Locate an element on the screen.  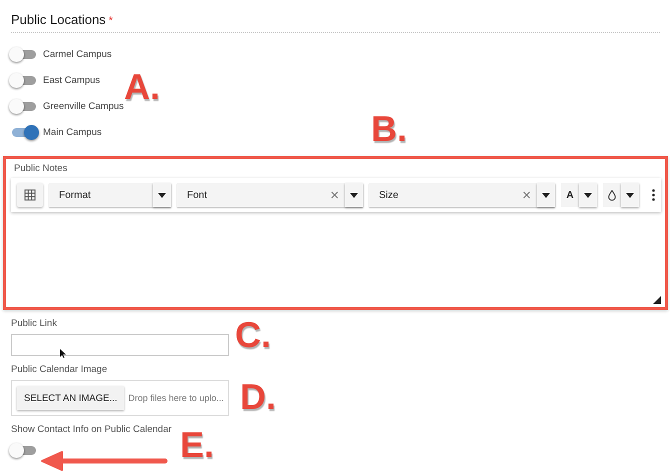
toggle-label: East Campus is located at coordinates (71, 80).